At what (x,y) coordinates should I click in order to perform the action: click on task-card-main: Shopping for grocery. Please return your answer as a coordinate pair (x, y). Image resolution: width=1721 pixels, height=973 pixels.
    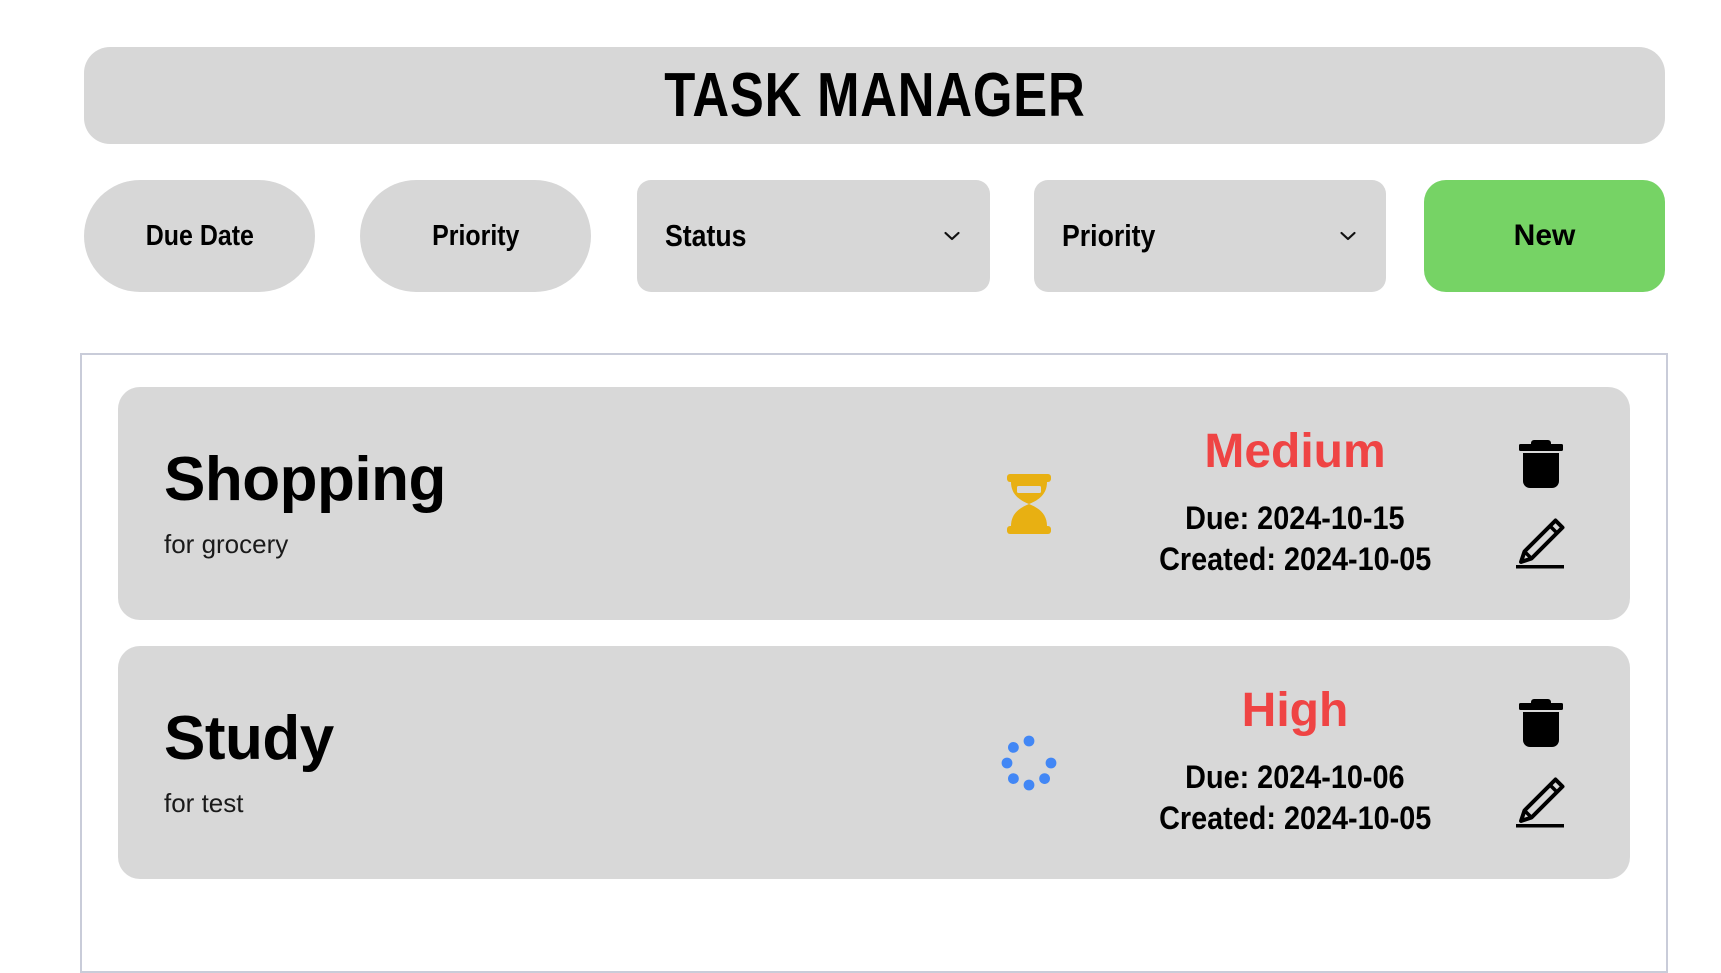
    Looking at the image, I should click on (521, 503).